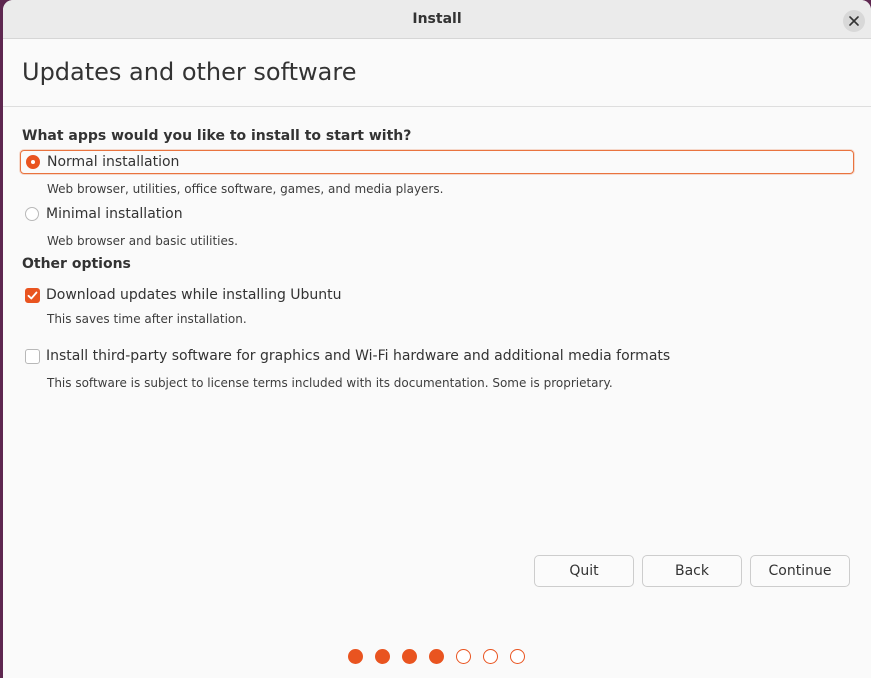  Describe the element at coordinates (32, 214) in the screenshot. I see `radio-button-unselected` at that location.